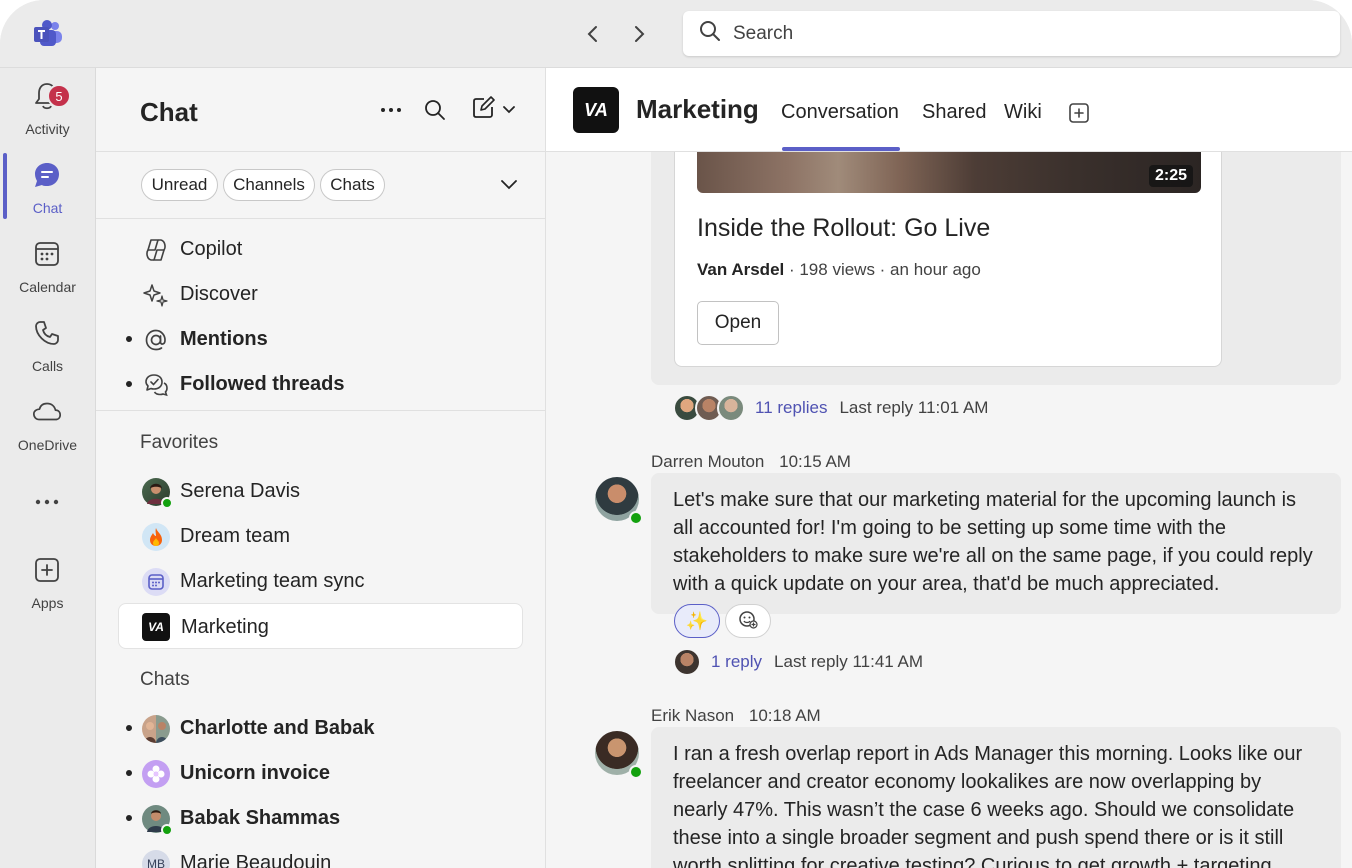 This screenshot has width=1352, height=868. Describe the element at coordinates (262, 384) in the screenshot. I see `list-item-label: Followed threads` at that location.